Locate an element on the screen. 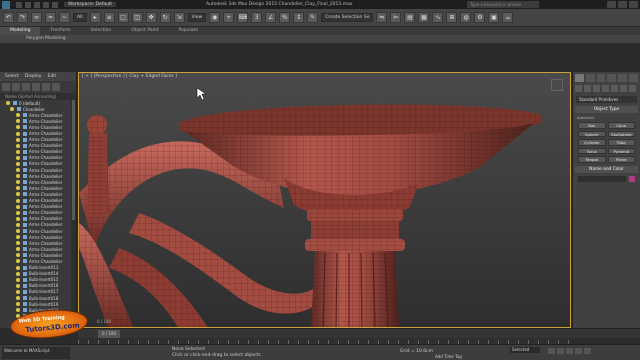 The width and height of the screenshot is (640, 360). tab-populate: Populate is located at coordinates (189, 31).